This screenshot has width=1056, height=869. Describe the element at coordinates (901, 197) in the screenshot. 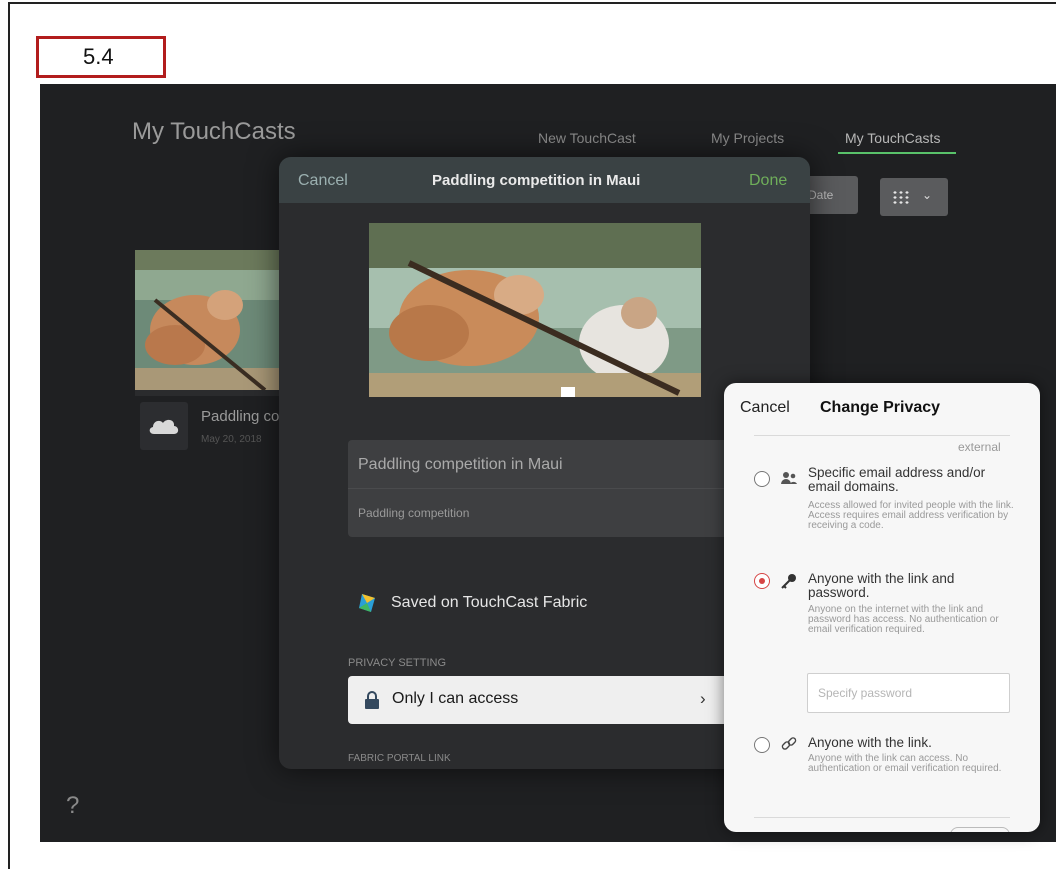

I see `grid-icon` at that location.